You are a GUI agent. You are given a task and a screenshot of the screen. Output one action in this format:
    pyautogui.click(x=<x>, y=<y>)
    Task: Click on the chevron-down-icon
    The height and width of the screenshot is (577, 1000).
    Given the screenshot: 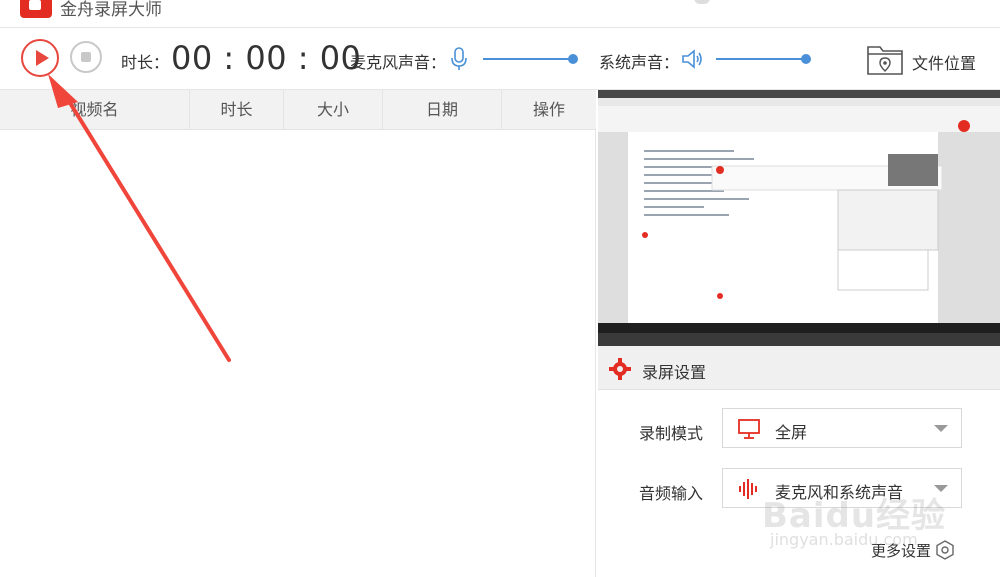 What is the action you would take?
    pyautogui.click(x=941, y=428)
    